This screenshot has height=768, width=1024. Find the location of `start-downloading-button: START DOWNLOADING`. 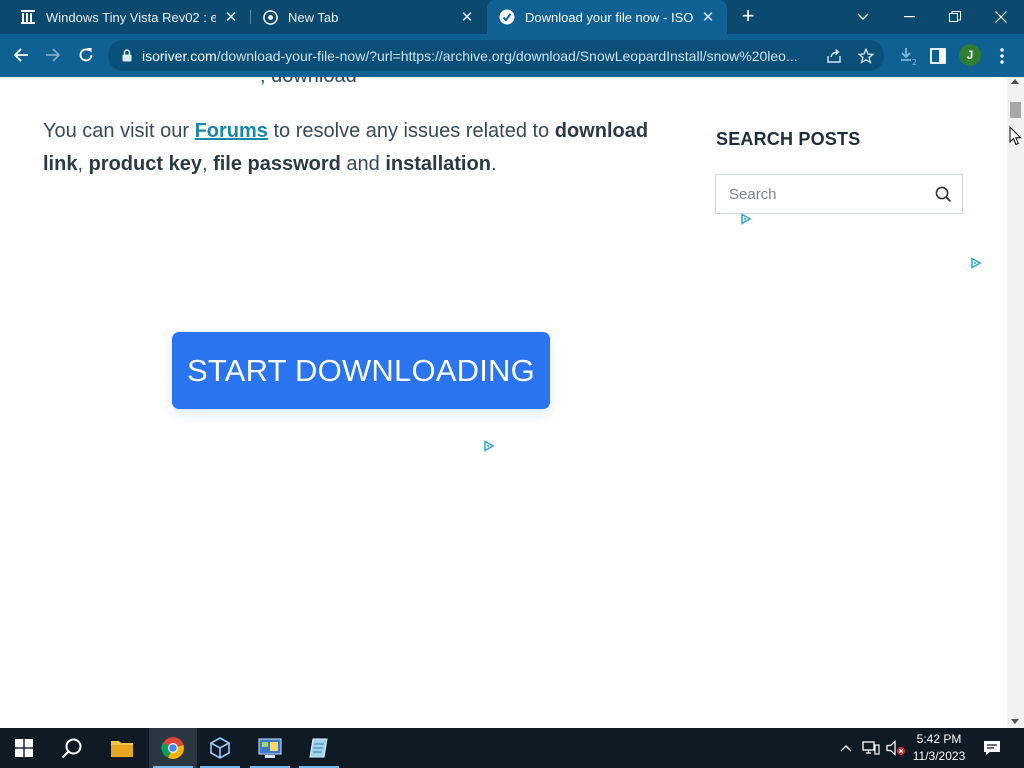

start-downloading-button: START DOWNLOADING is located at coordinates (361, 370).